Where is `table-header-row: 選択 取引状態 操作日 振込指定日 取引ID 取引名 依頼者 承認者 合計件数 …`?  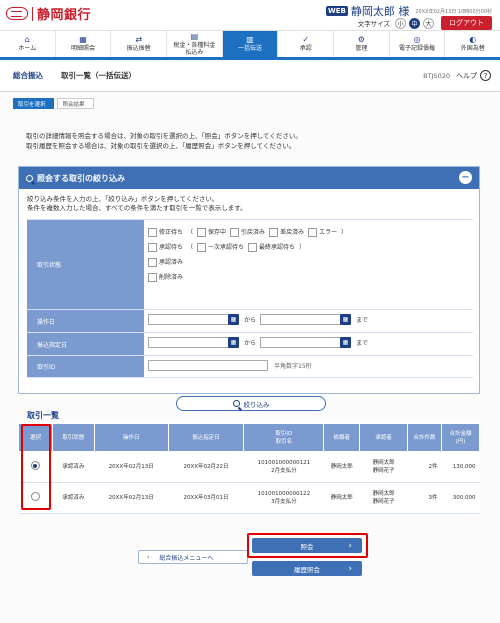 table-header-row: 選択 取引状態 操作日 振込指定日 取引ID 取引名 依頼者 承認者 合計件数 … is located at coordinates (249, 437).